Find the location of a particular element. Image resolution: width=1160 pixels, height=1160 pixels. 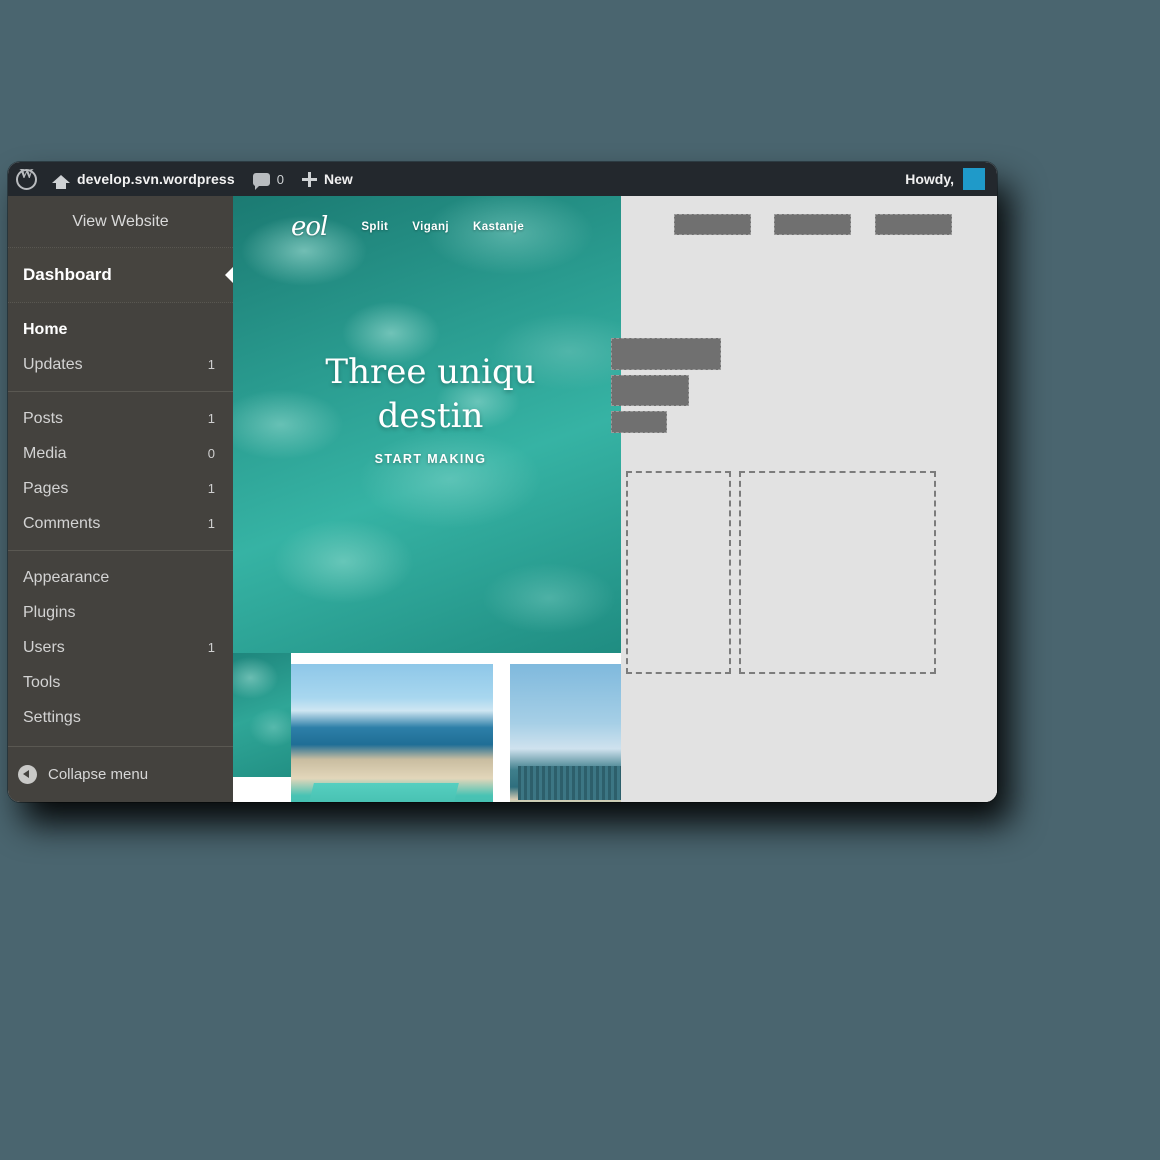

sidebar-item-comments: Comments 1 is located at coordinates (120, 523).